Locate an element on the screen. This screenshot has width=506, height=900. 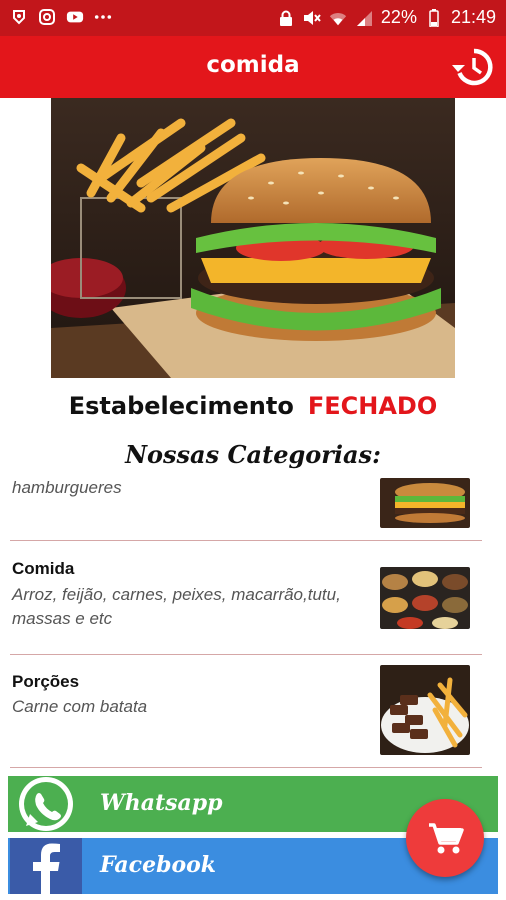
establishment-status: Estabelecimento FECHADO is located at coordinates (253, 406).